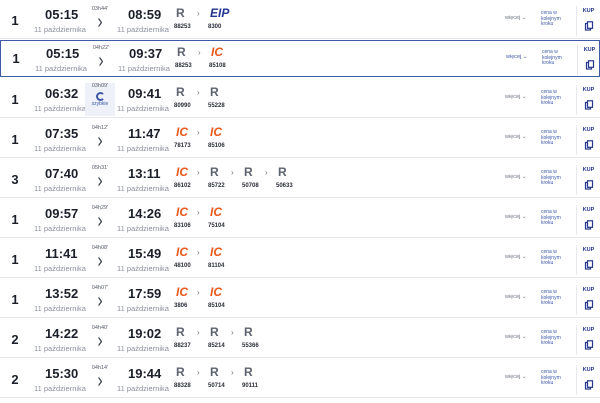  I want to click on train-number: 8300, so click(215, 27).